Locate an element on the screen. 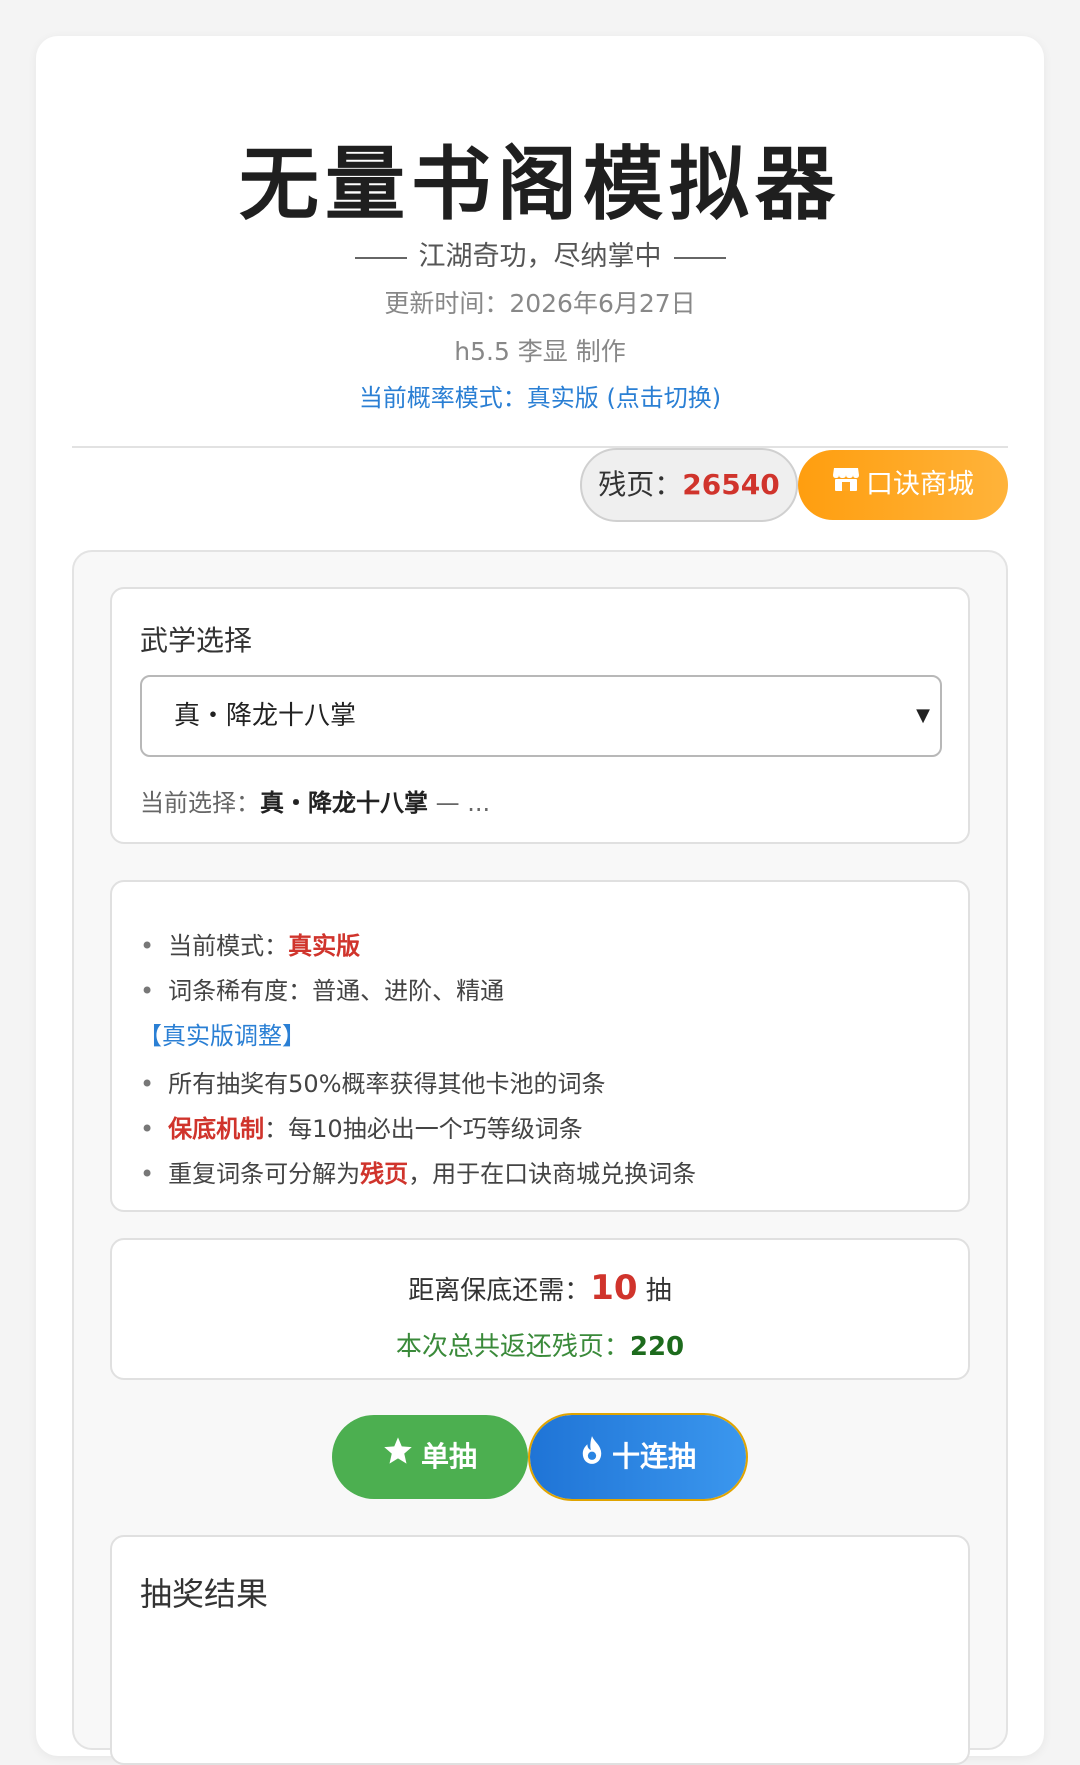 Image resolution: width=1080 pixels, height=1765 pixels. info-rule3-row: • 重复词条可分解为残页，用于在口诀商城兑换词条 is located at coordinates (418, 1171).